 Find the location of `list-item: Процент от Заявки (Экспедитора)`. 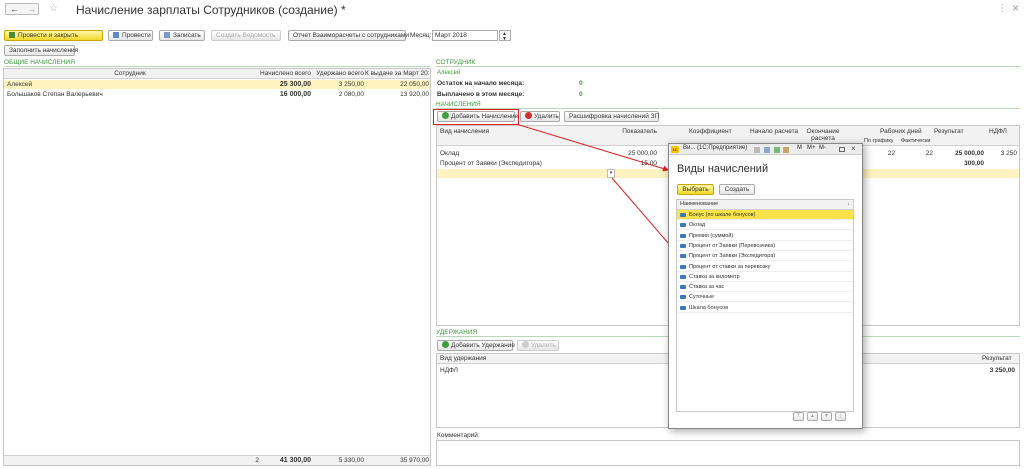

list-item: Процент от Заявки (Экспедитора) is located at coordinates (765, 256).